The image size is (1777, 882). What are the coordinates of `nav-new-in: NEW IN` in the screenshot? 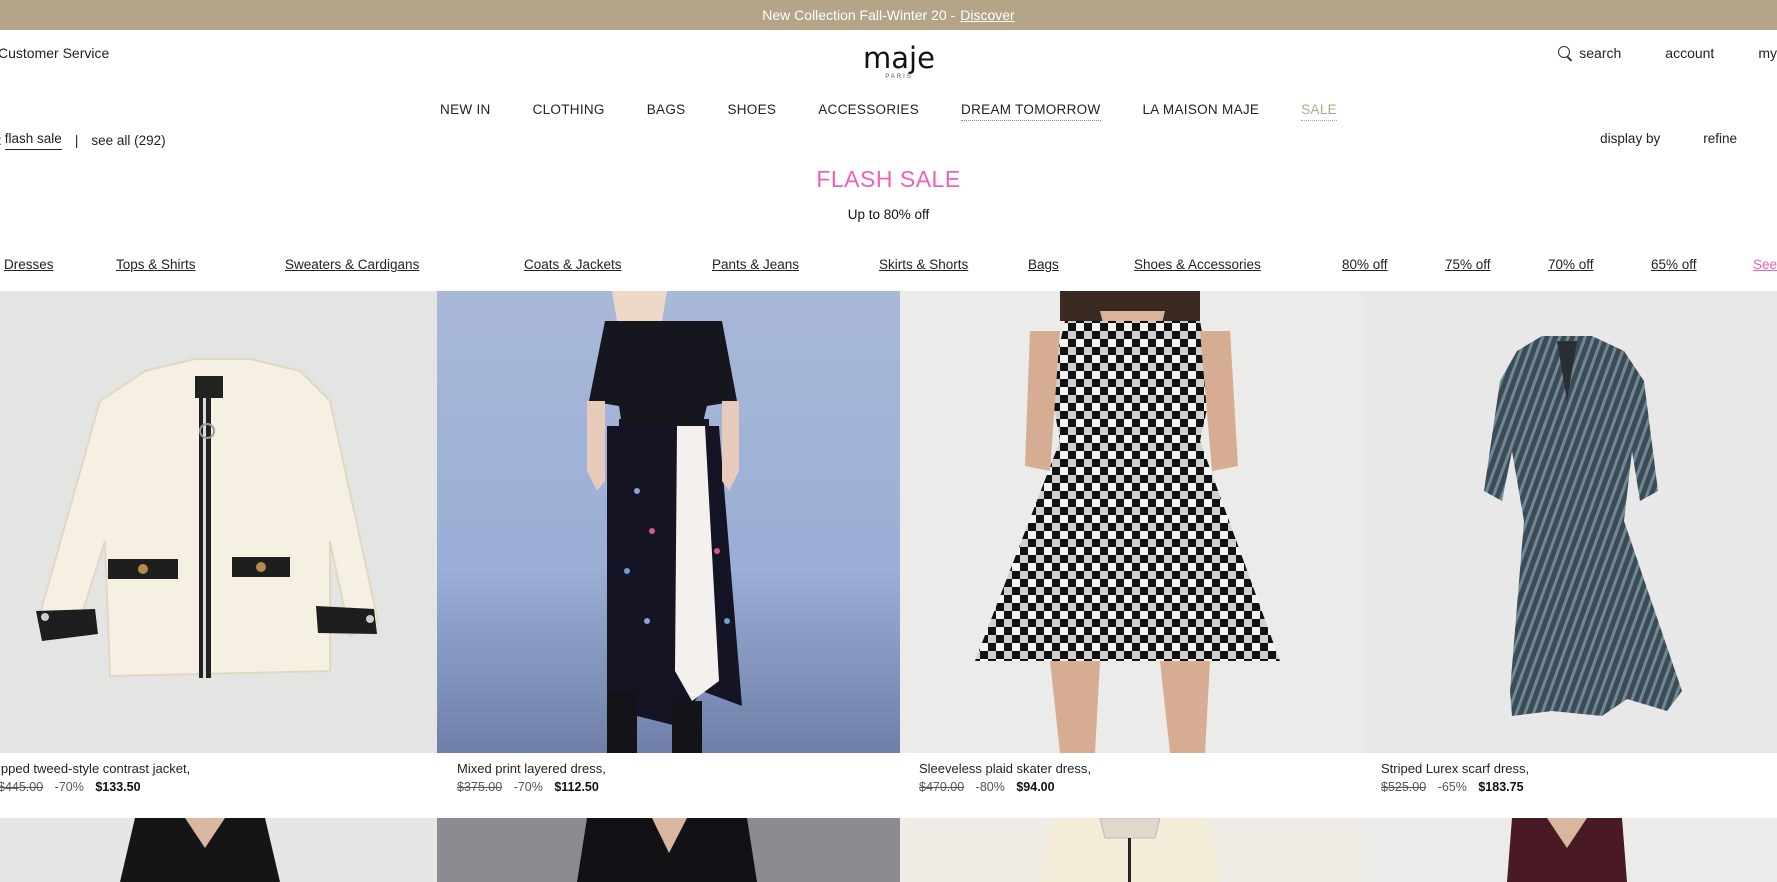 It's located at (465, 111).